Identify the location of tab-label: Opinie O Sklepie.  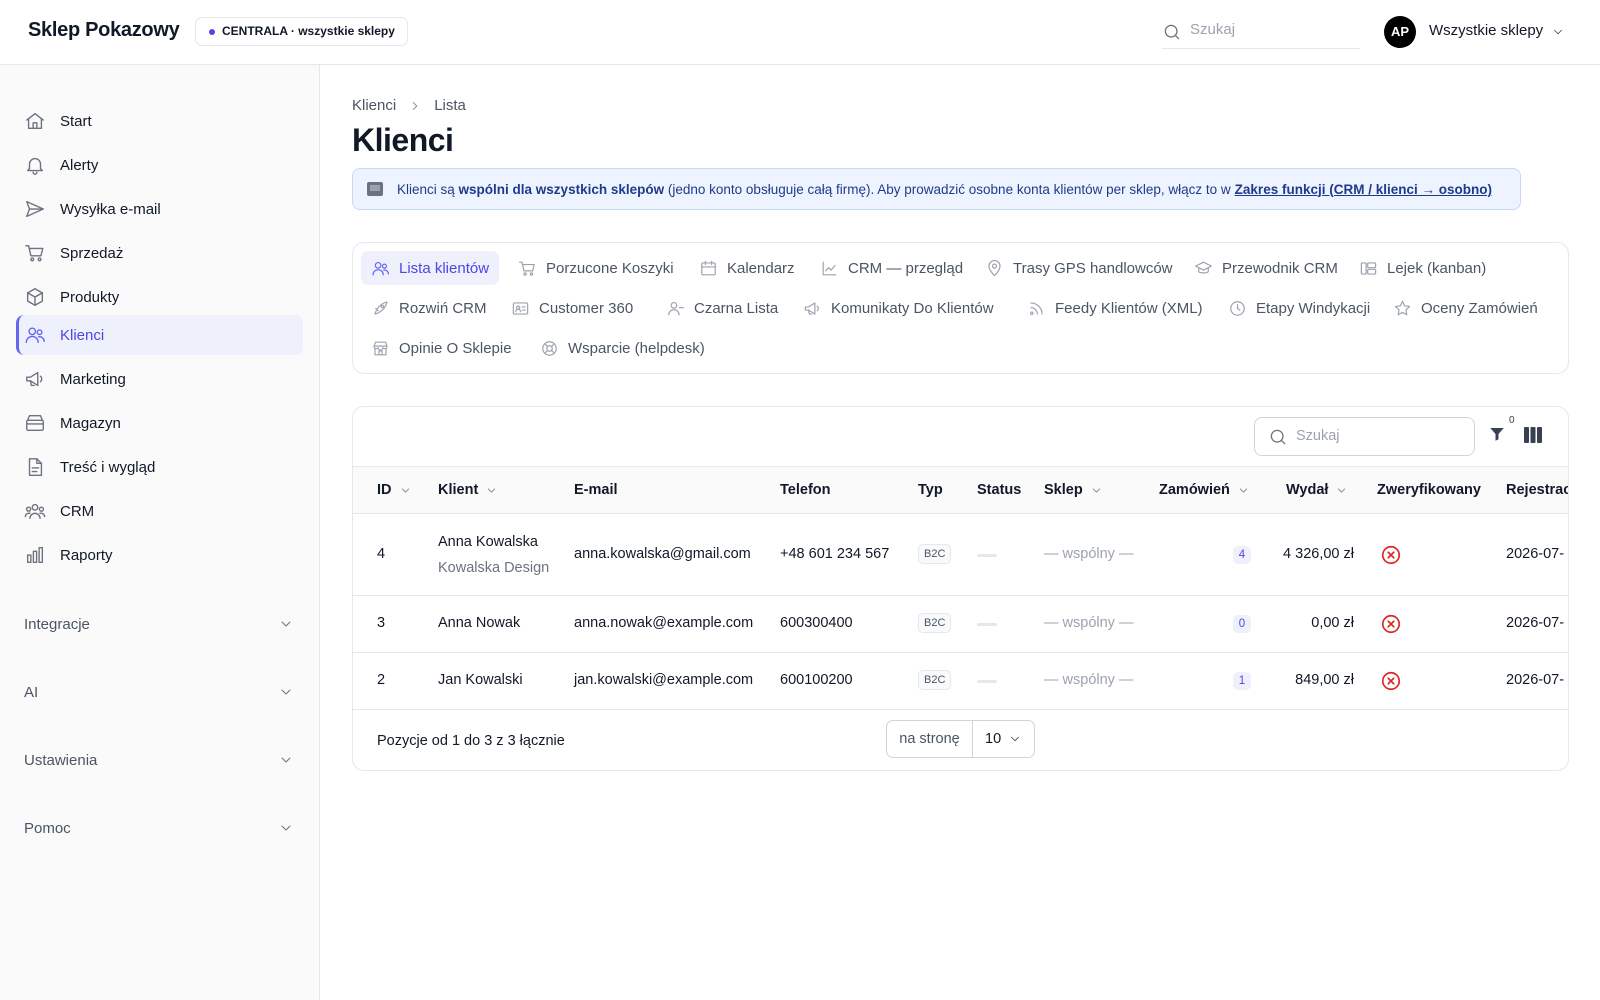
(455, 348).